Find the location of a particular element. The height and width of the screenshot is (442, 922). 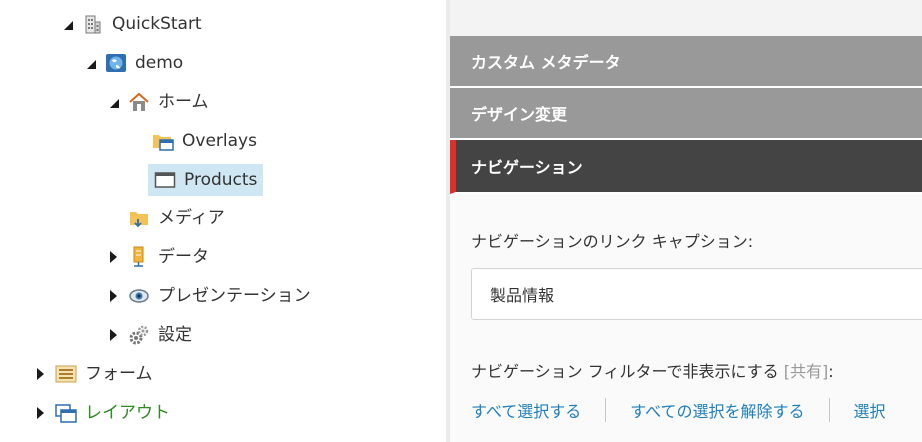

overlays-folder-icon is located at coordinates (163, 141).